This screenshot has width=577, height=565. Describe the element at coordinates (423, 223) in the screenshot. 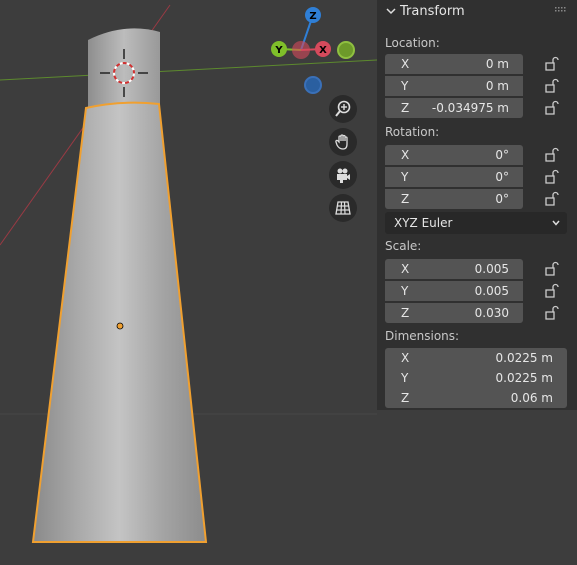

I see `rotation-mode-value: XYZ Euler` at that location.